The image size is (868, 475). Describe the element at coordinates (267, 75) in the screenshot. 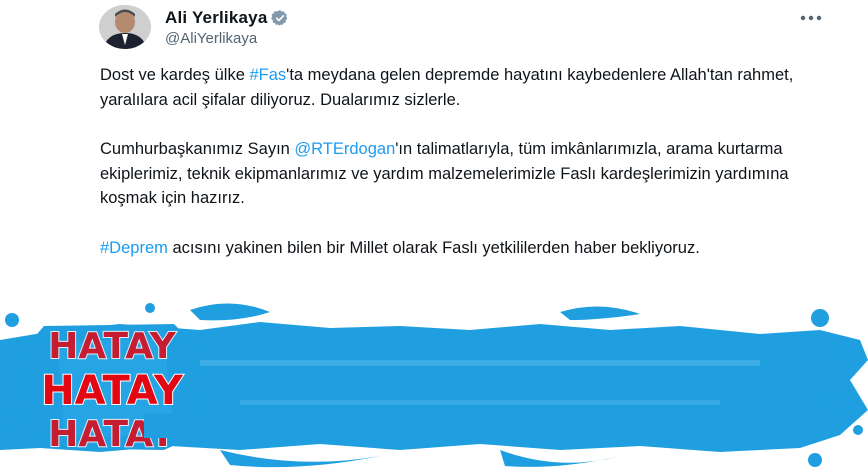

I see `hashtag-link: #Fas` at that location.